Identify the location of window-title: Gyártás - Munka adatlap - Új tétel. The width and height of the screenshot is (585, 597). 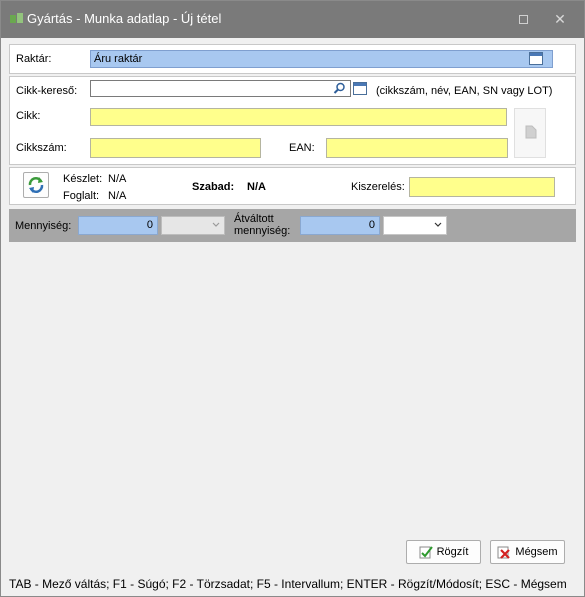
(124, 18).